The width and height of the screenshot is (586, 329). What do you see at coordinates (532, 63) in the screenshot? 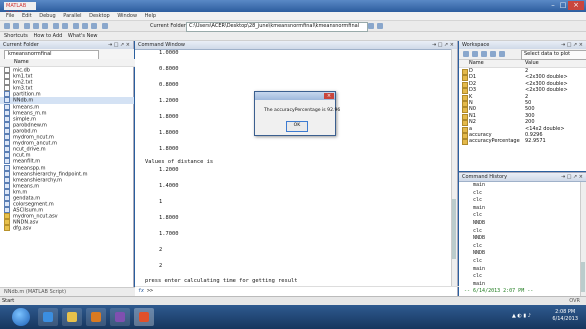
I see `value-column-header: Value` at bounding box center [532, 63].